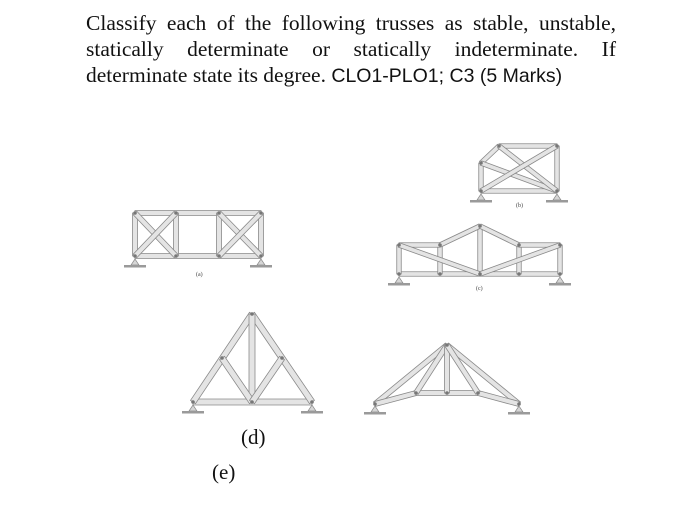 The height and width of the screenshot is (514, 700). I want to click on truss-b, so click(519, 173).